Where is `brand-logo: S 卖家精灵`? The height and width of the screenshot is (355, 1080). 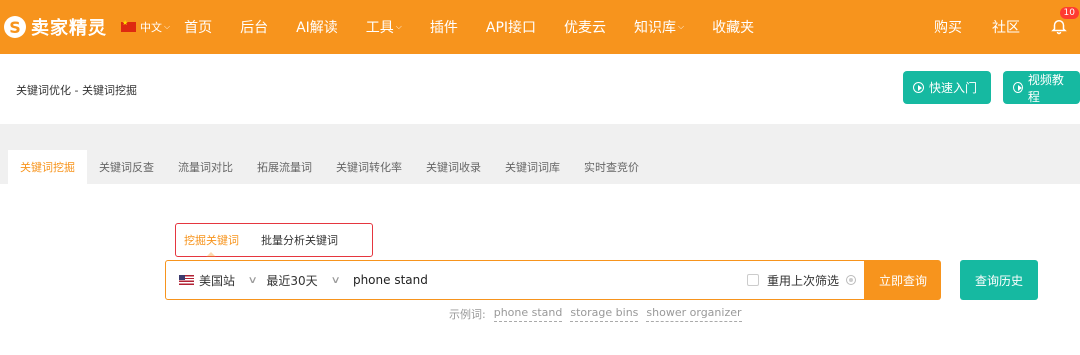
brand-logo: S 卖家精灵 is located at coordinates (55, 27).